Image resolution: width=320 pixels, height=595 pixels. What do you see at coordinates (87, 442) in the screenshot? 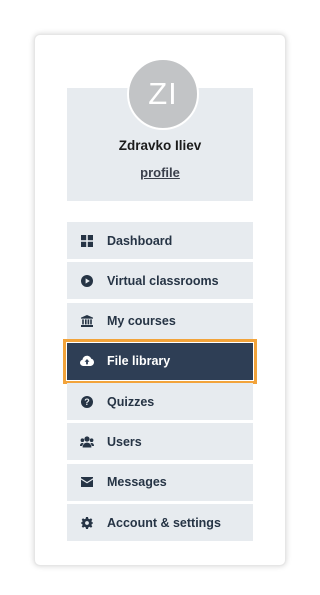
I see `users-icon` at bounding box center [87, 442].